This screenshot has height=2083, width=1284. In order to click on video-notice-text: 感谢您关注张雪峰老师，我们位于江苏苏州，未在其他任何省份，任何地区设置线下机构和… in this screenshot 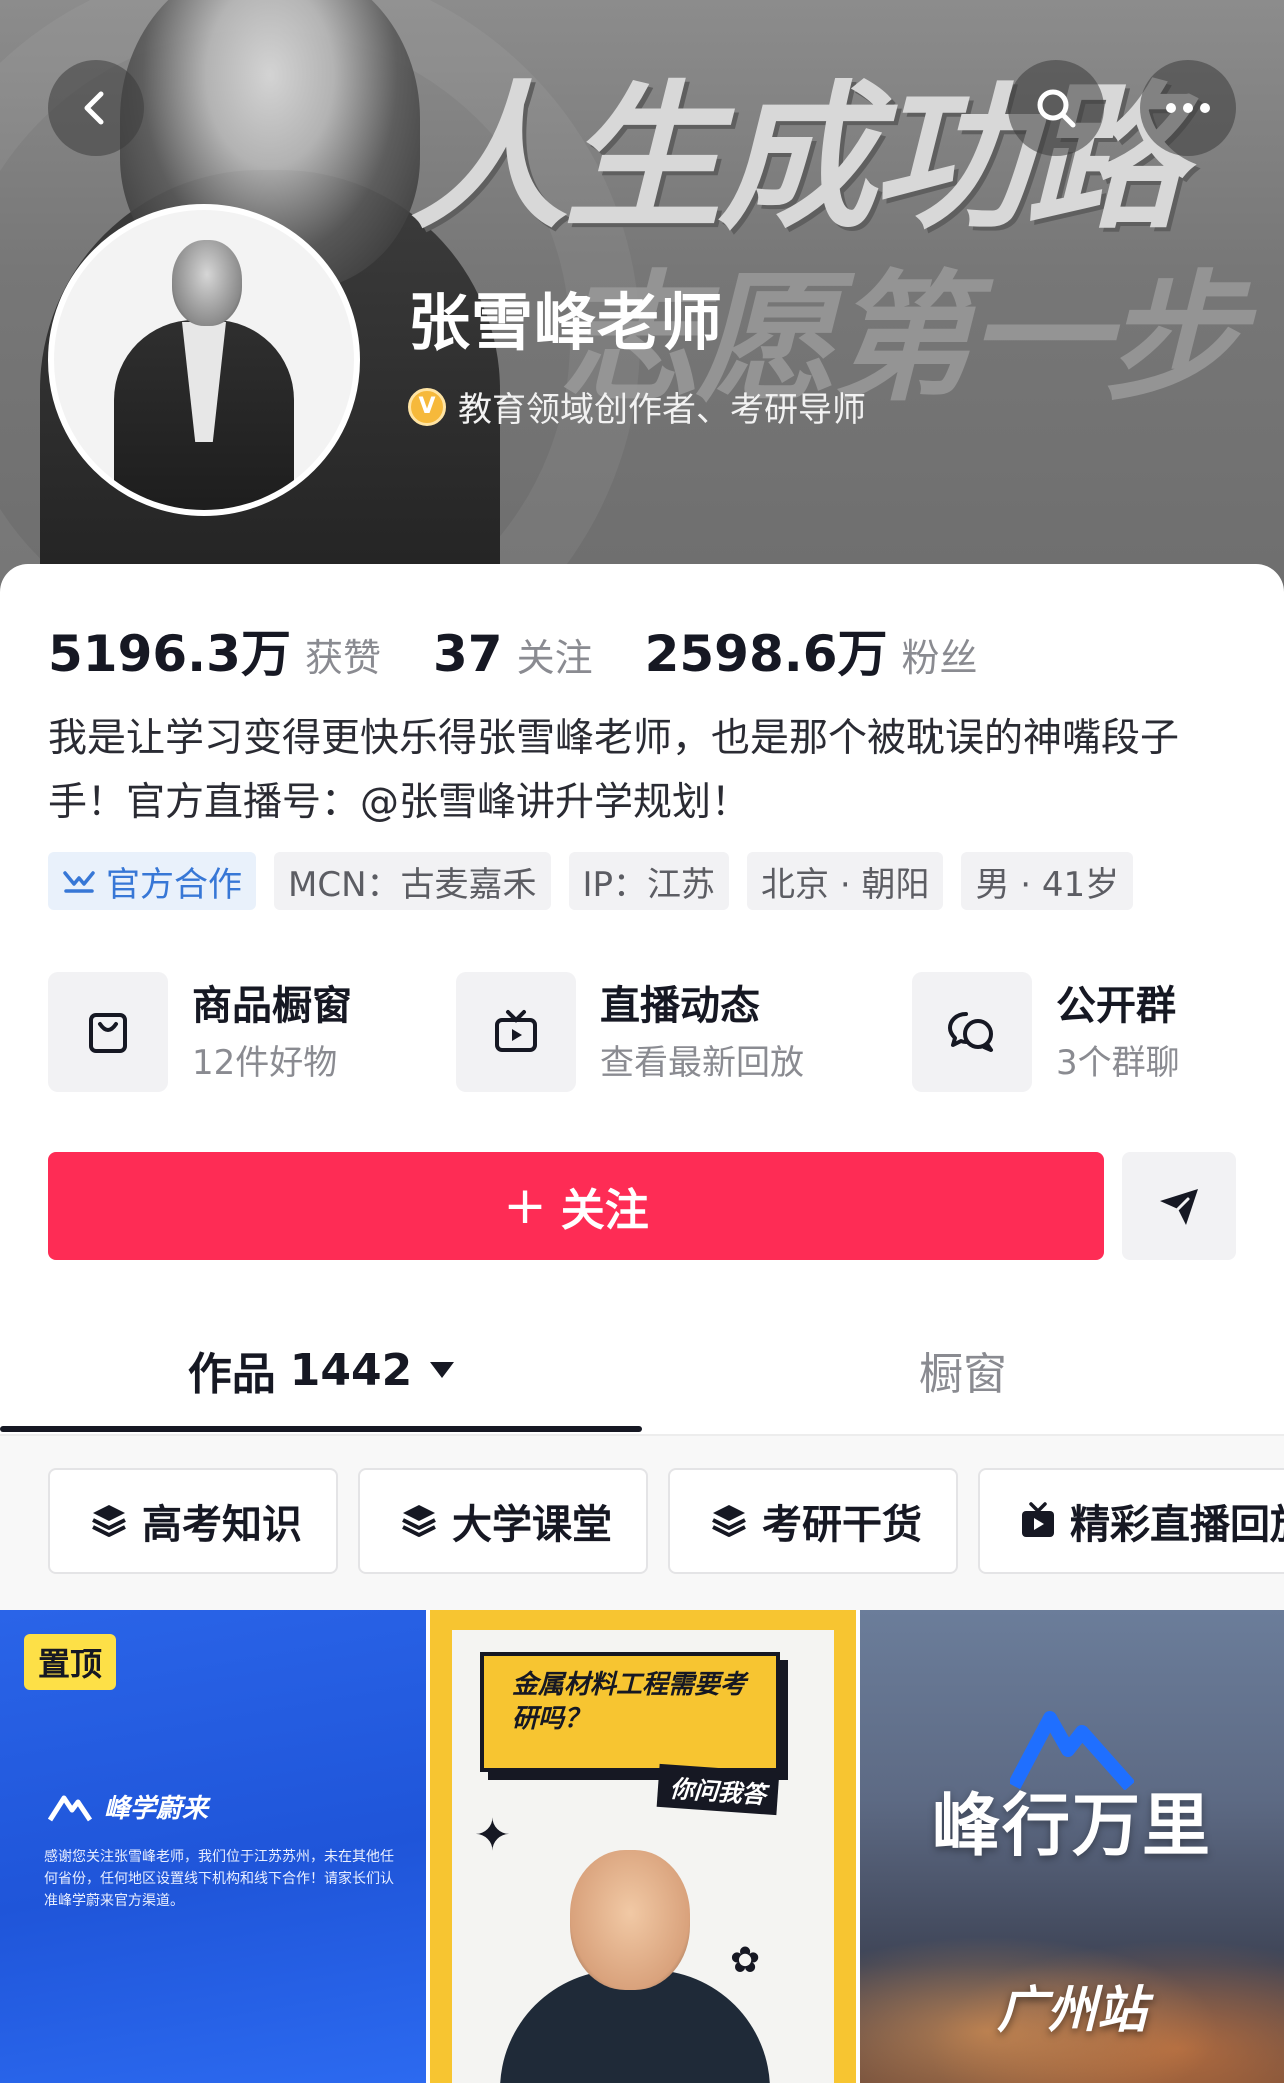, I will do `click(219, 1879)`.